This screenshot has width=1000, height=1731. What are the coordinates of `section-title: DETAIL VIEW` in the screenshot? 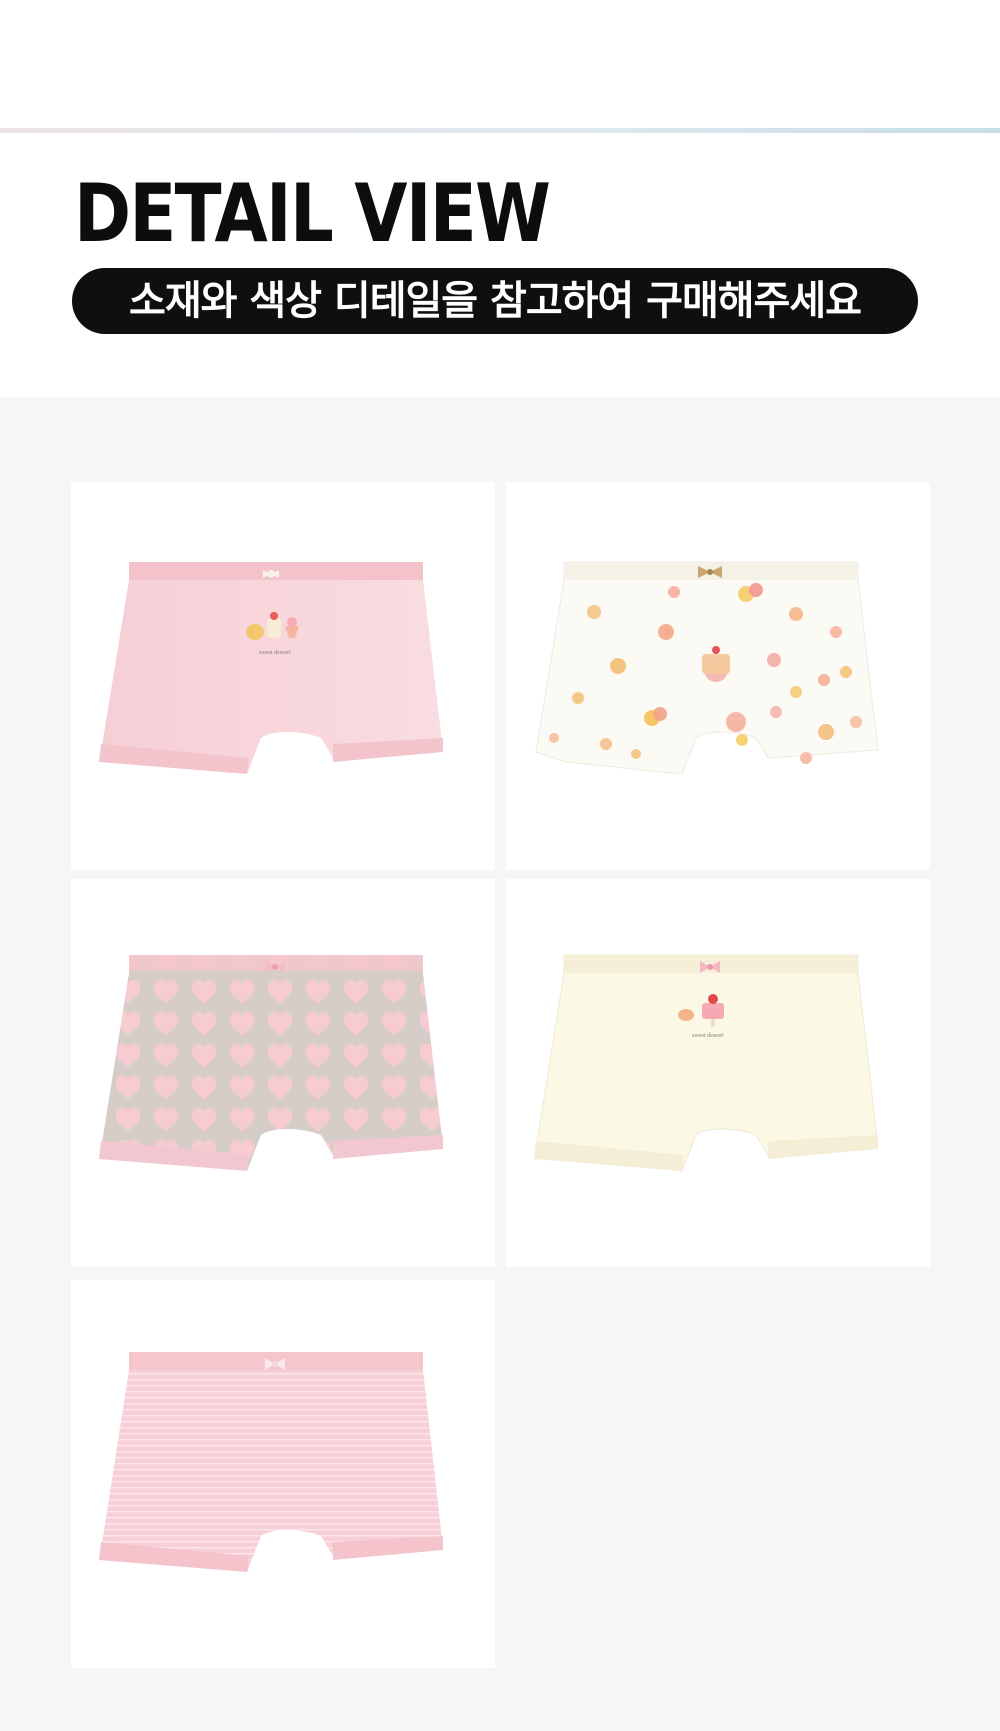 It's located at (312, 213).